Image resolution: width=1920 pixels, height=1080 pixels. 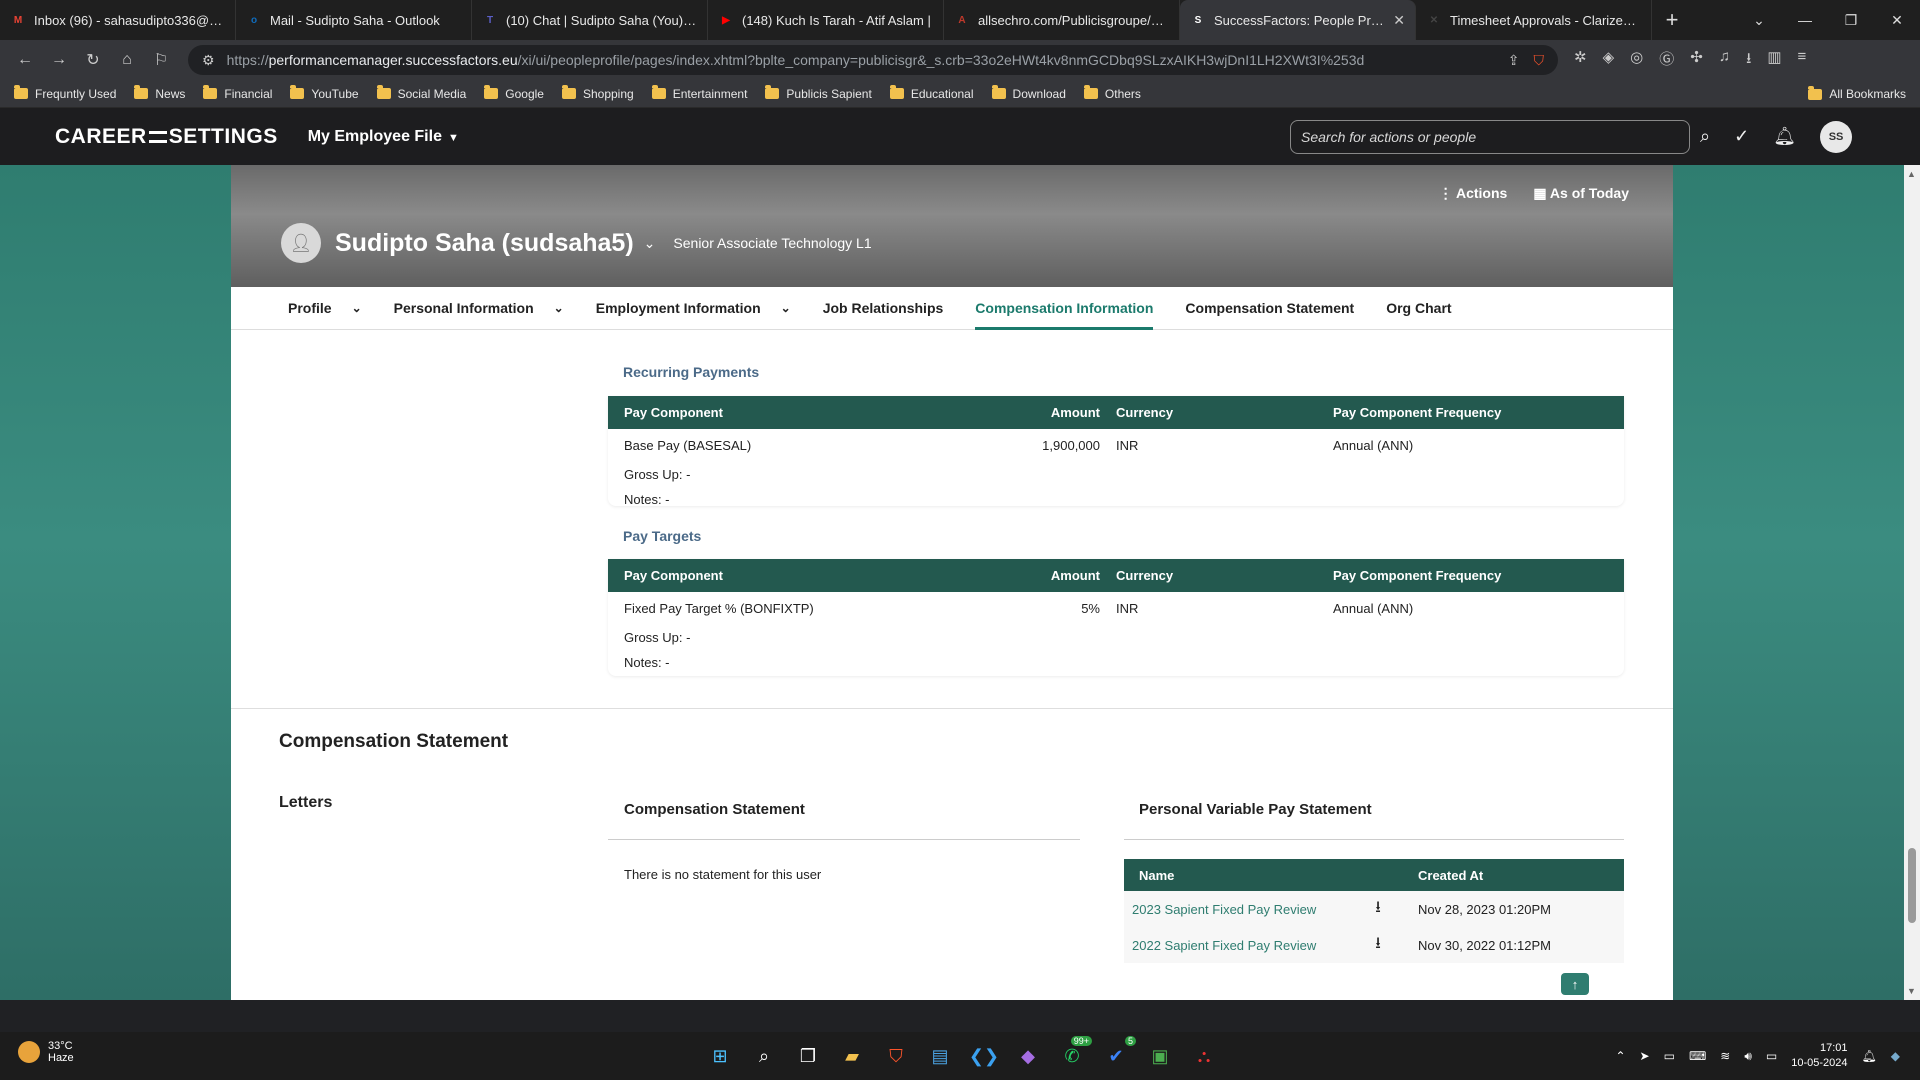 What do you see at coordinates (1580, 60) in the screenshot?
I see `extension-icon: ✲` at bounding box center [1580, 60].